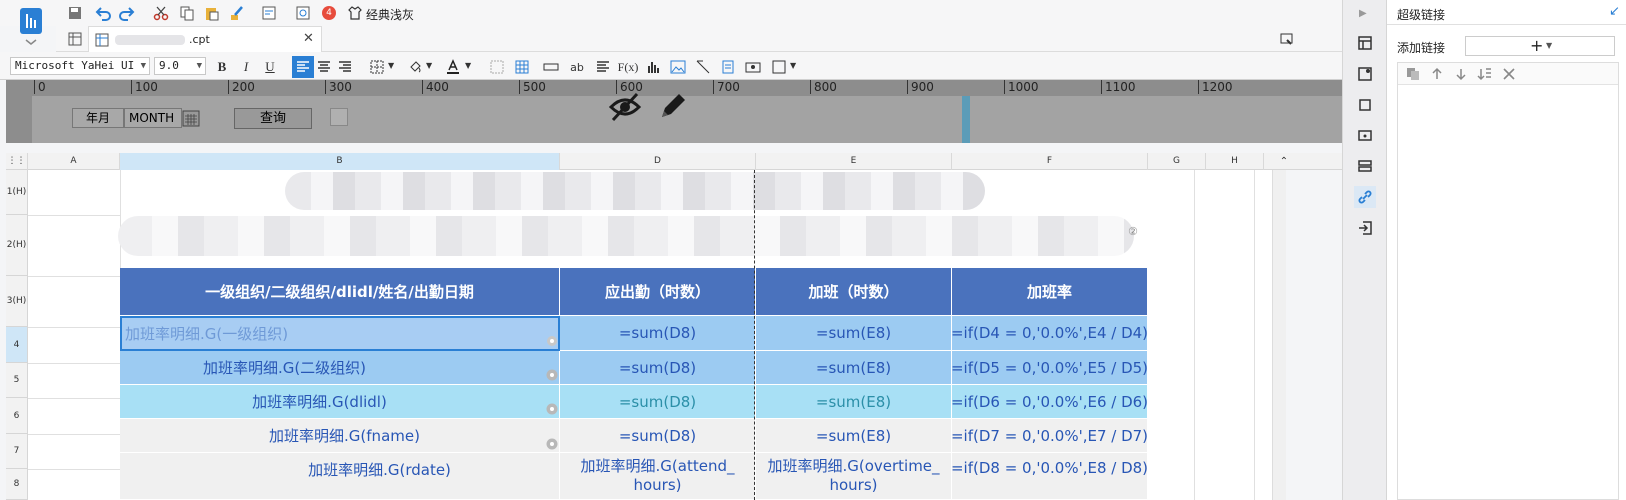 The height and width of the screenshot is (500, 1626). I want to click on copy-link-icon, so click(1413, 74).